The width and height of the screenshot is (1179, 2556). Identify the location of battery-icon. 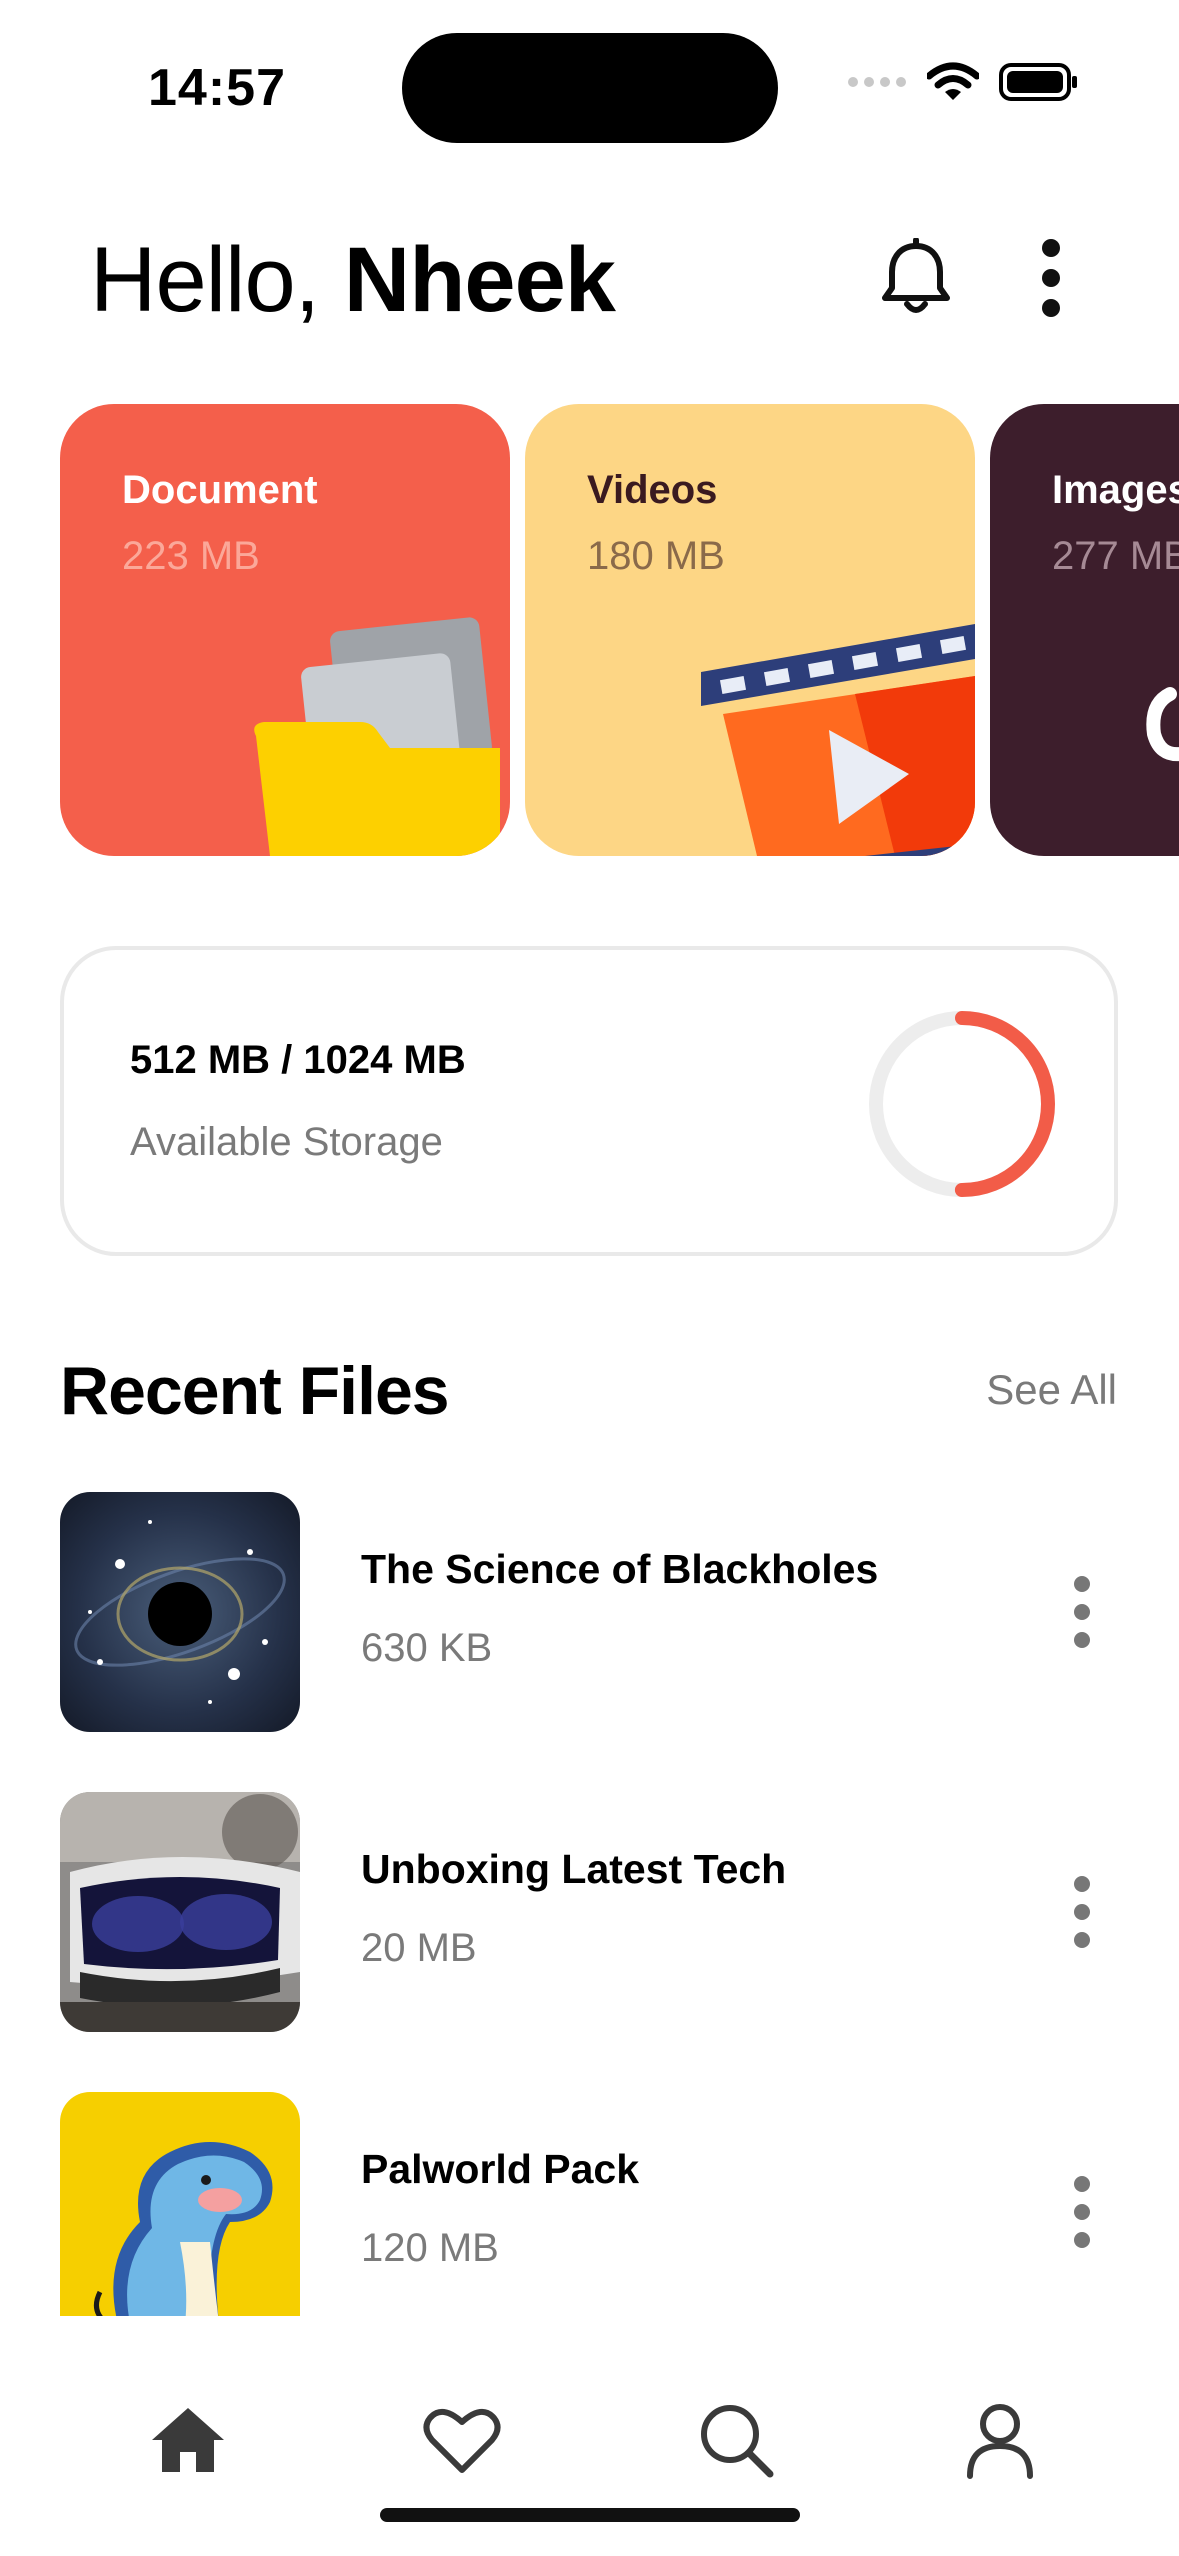
(1038, 82).